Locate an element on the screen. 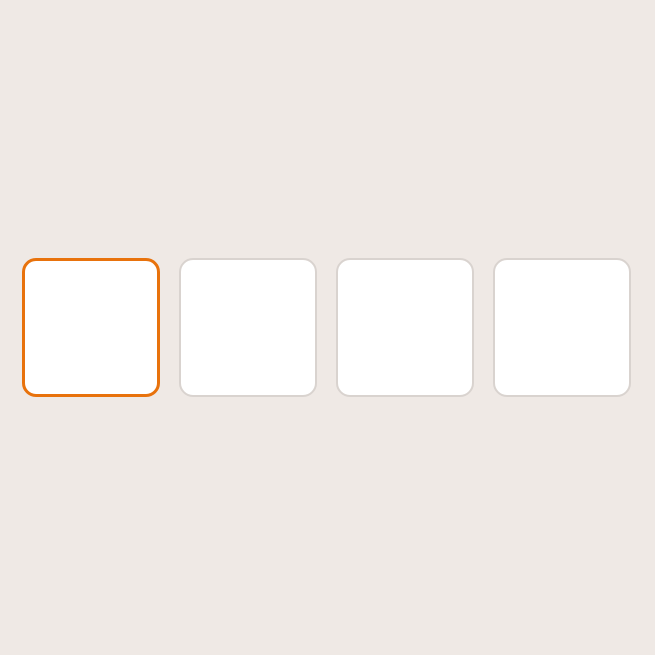 This screenshot has width=655, height=655. code-digit-1-input is located at coordinates (91, 327).